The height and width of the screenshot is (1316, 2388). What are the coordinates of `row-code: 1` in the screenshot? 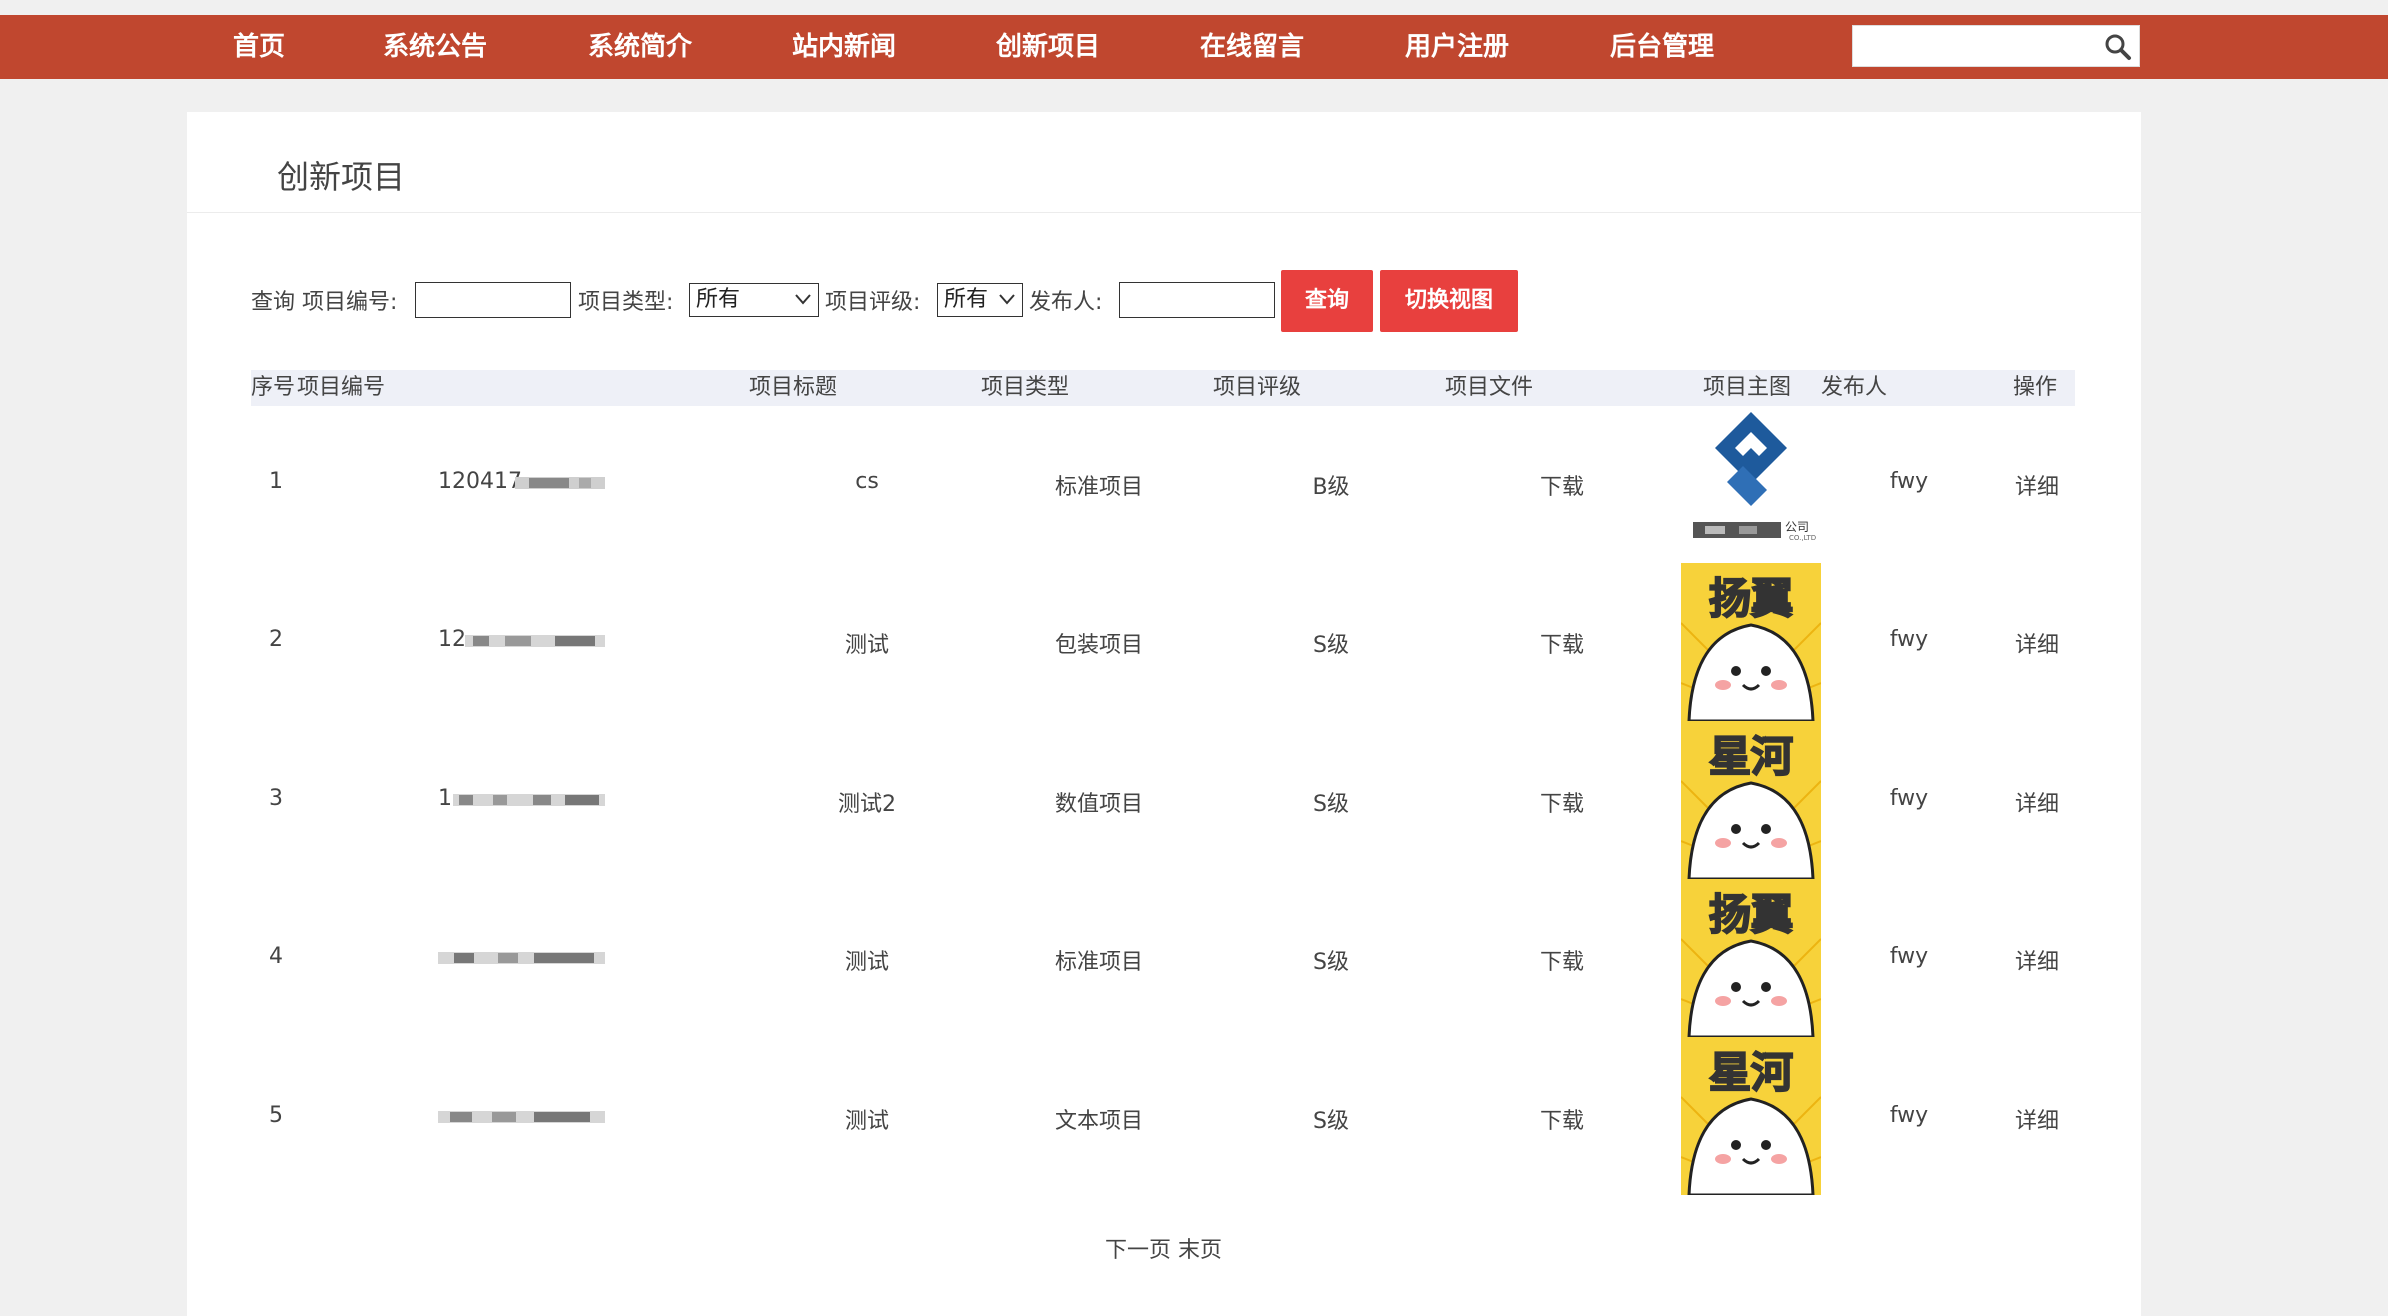 It's located at (445, 798).